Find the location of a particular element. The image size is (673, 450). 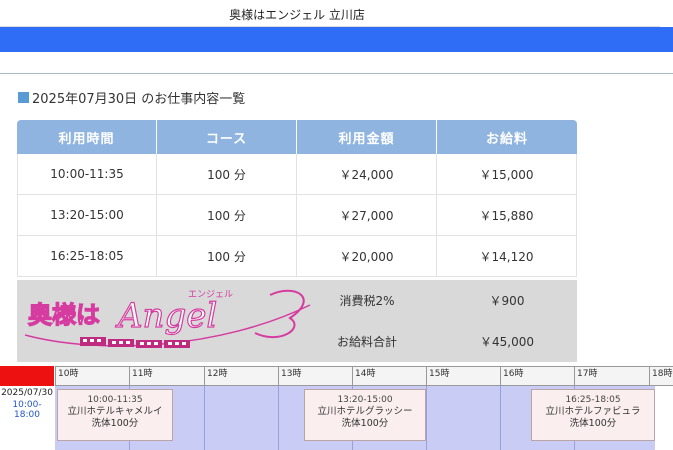

timeline-range: 10:00-18:00 is located at coordinates (27, 410).